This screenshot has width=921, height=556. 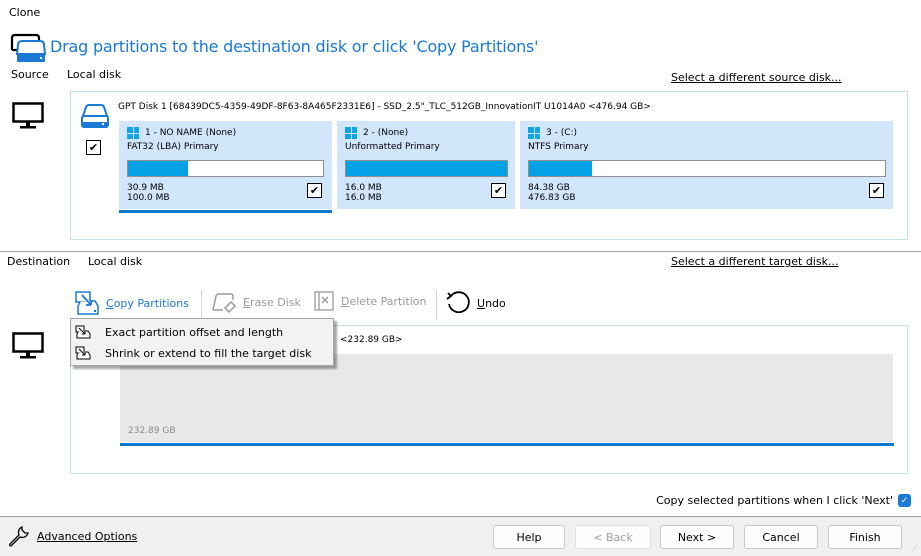 I want to click on partition-type: FAT32 (LBA) Primary, so click(x=173, y=147).